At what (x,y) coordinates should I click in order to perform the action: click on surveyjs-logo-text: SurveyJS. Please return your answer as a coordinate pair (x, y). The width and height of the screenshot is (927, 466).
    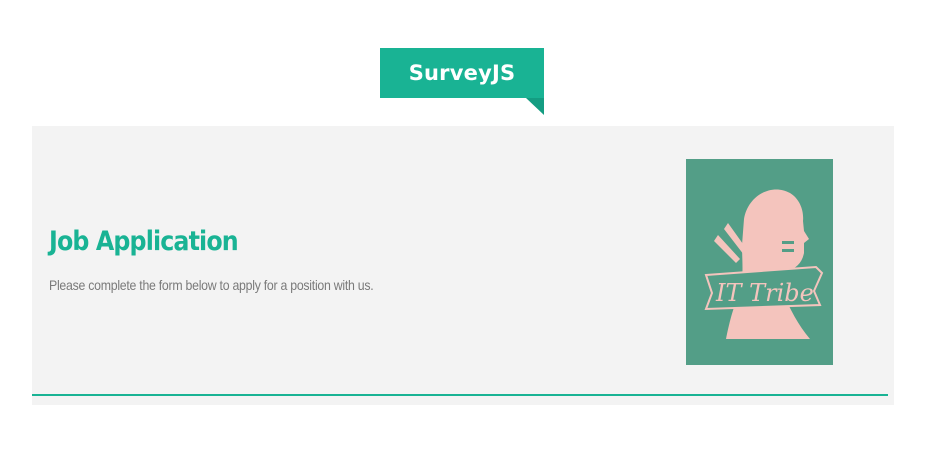
    Looking at the image, I should click on (462, 73).